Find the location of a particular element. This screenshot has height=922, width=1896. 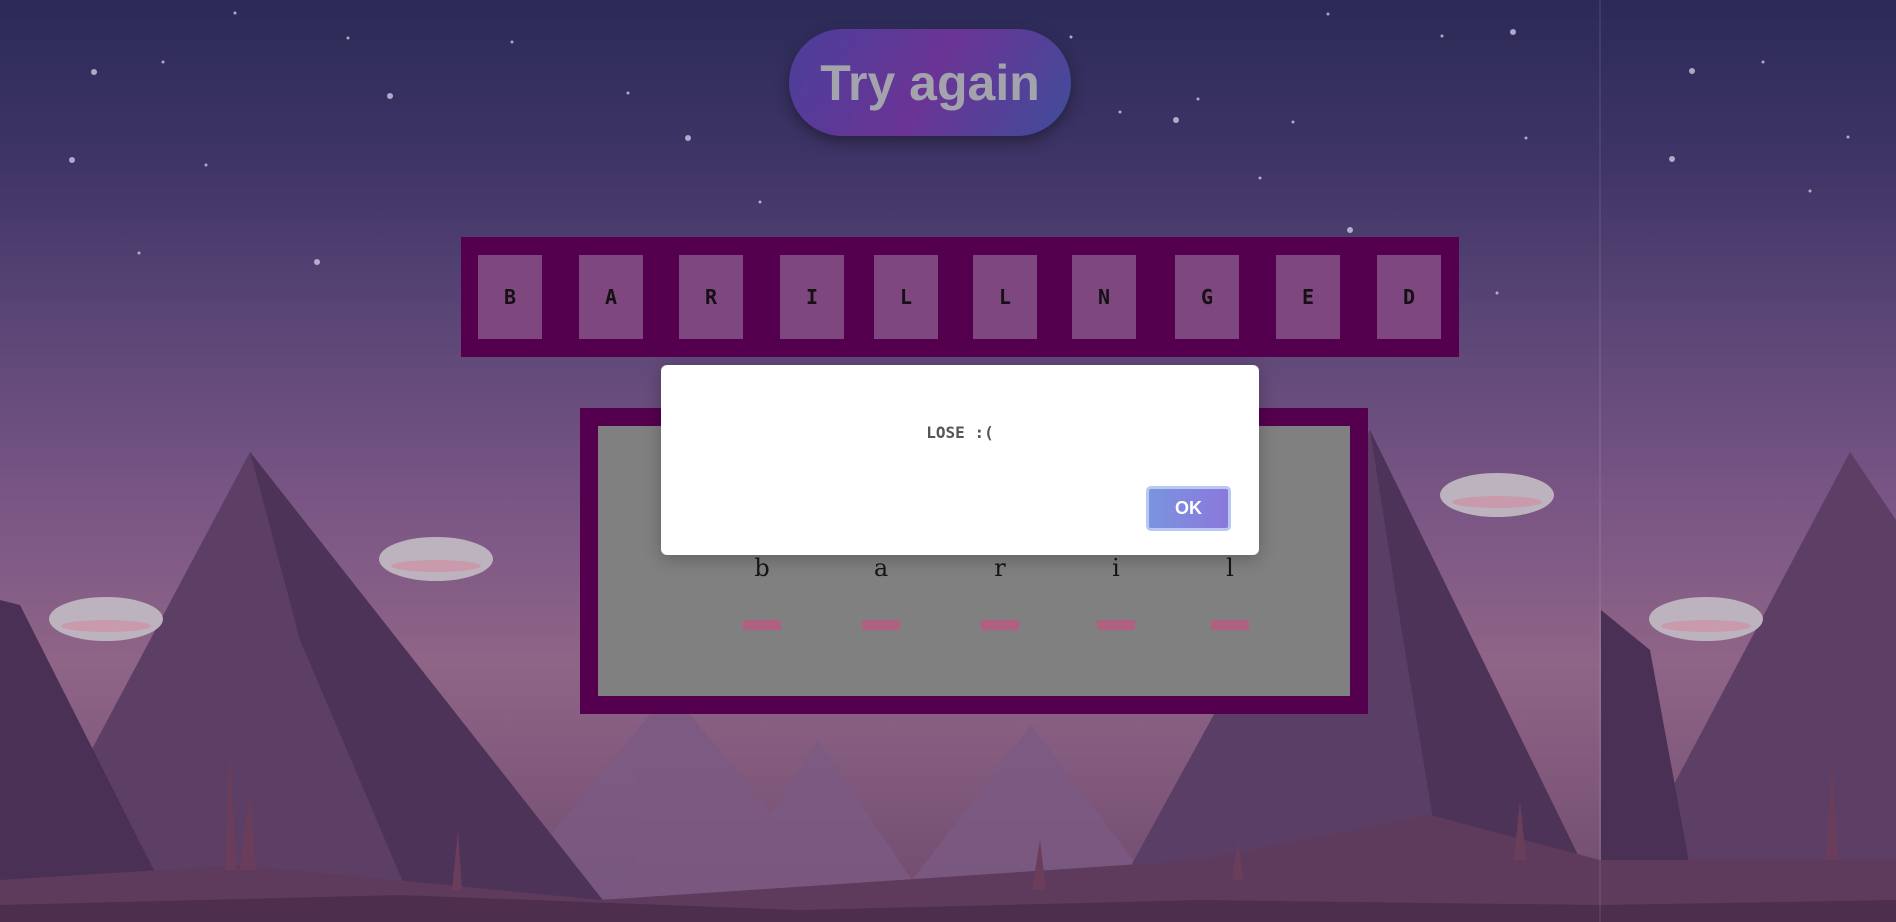

target-word-board: B A R I L L N G E D is located at coordinates (960, 297).